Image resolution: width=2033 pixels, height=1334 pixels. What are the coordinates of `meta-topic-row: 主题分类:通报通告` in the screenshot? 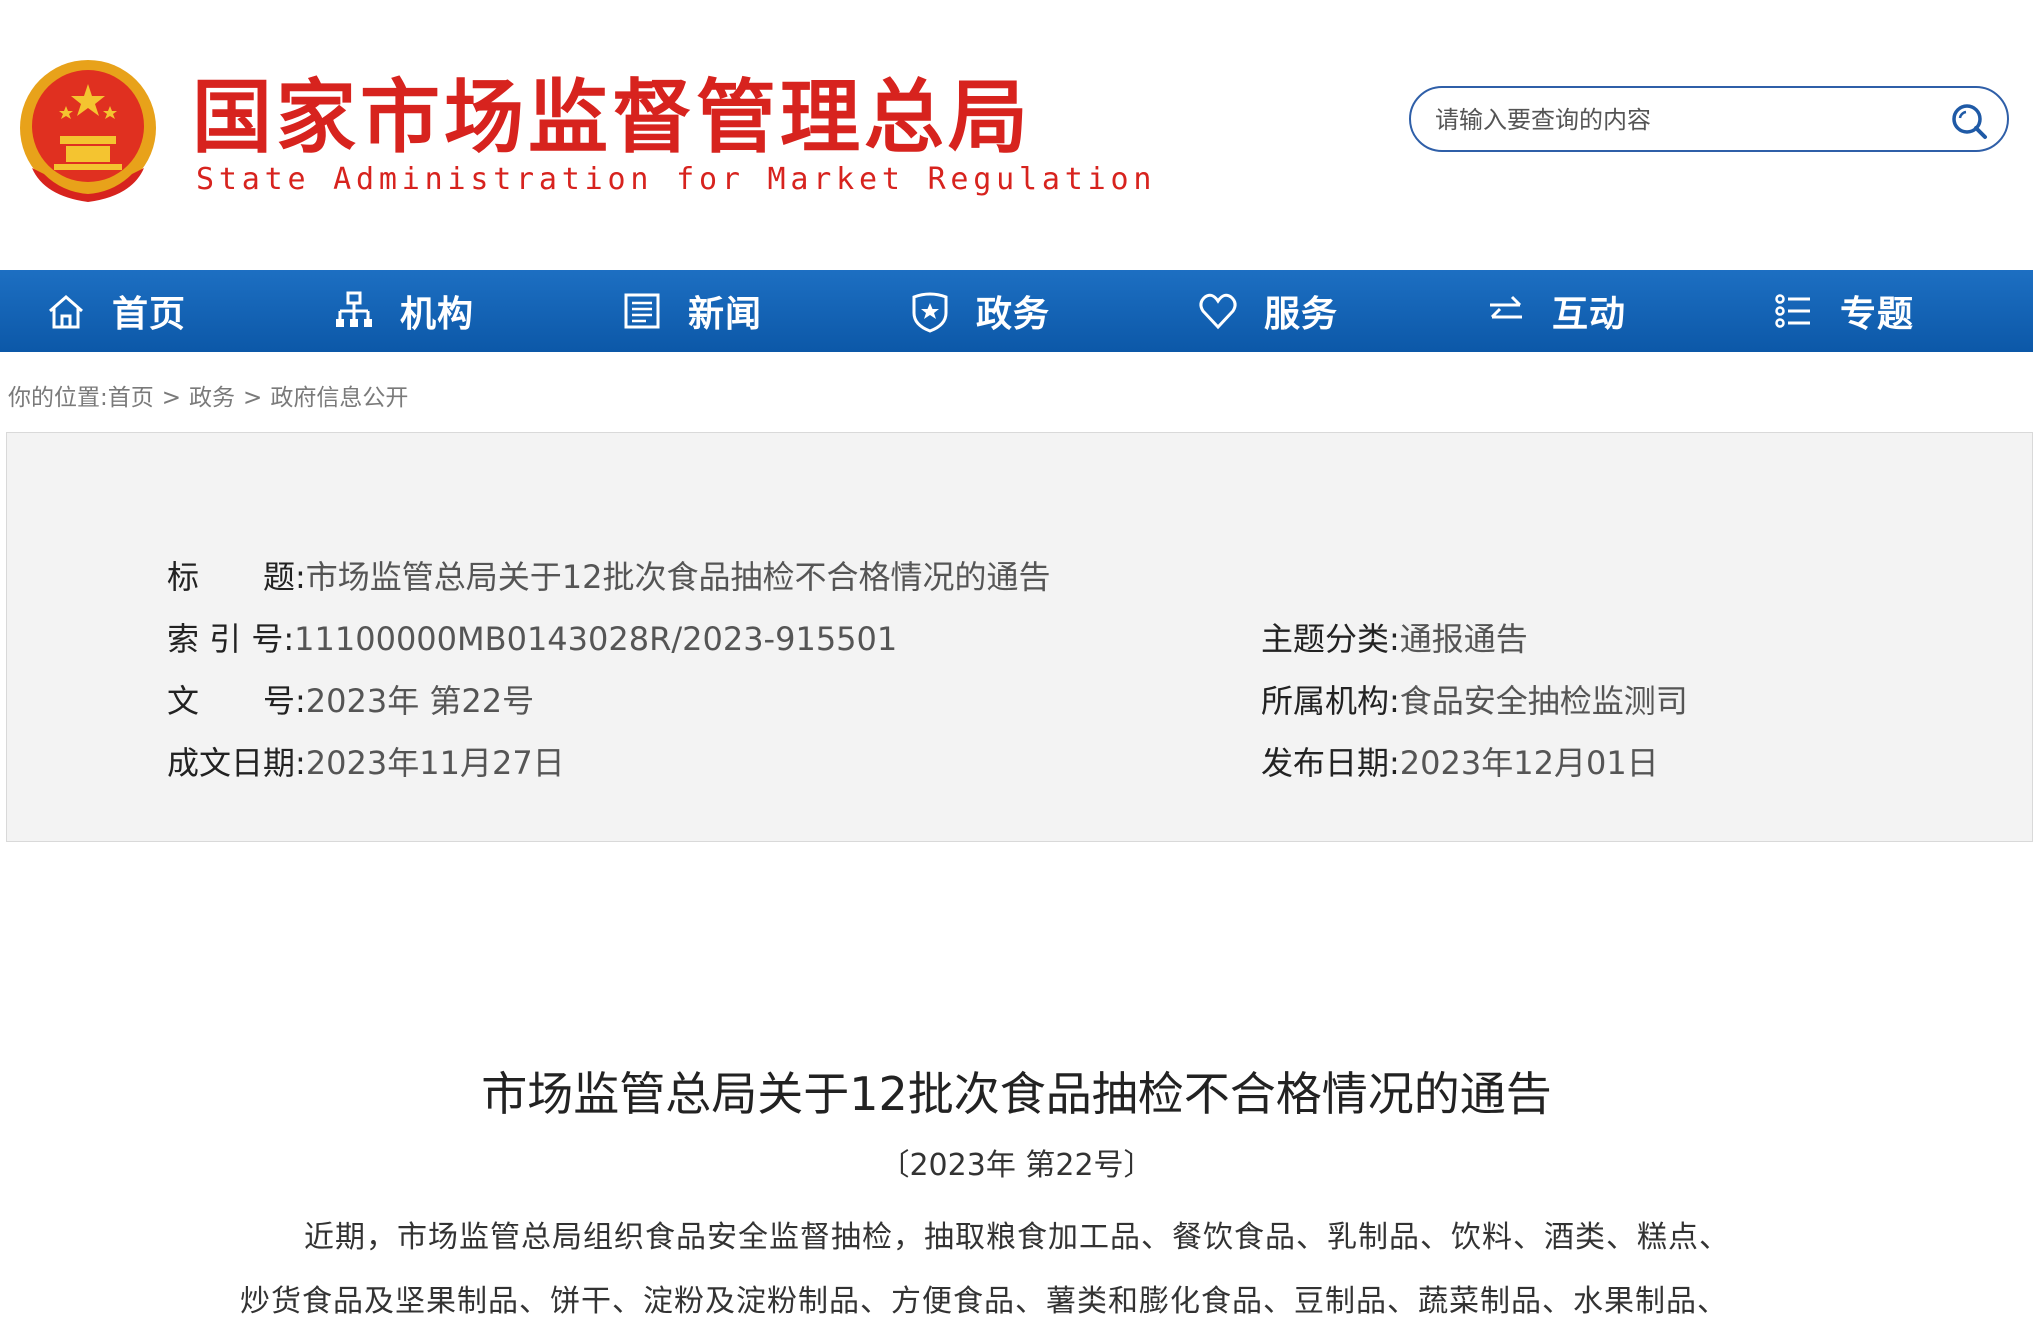 It's located at (1394, 639).